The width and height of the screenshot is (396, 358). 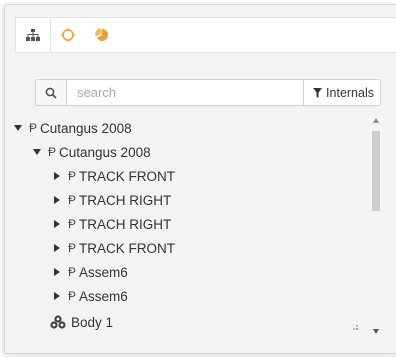 I want to click on sitemap-icon, so click(x=33, y=35).